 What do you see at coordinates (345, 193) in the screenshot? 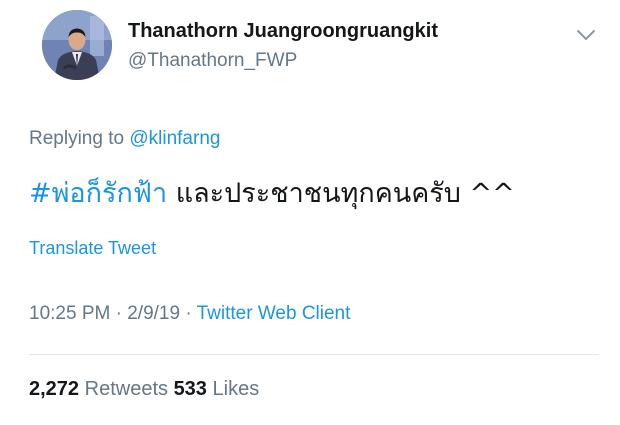
I see `tweet-body: และประชาชนทุกคนครับ ^^` at bounding box center [345, 193].